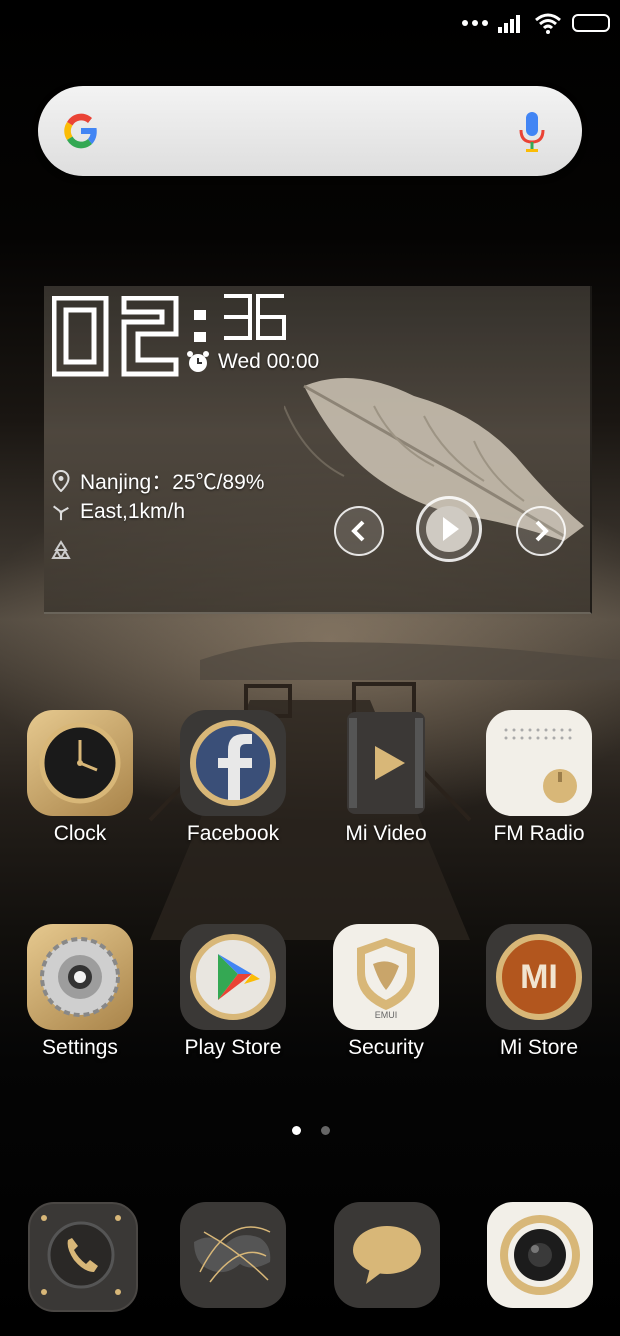 Image resolution: width=620 pixels, height=1336 pixels. Describe the element at coordinates (172, 482) in the screenshot. I see `weather-location-text: Nanjing：25℃/89%` at that location.